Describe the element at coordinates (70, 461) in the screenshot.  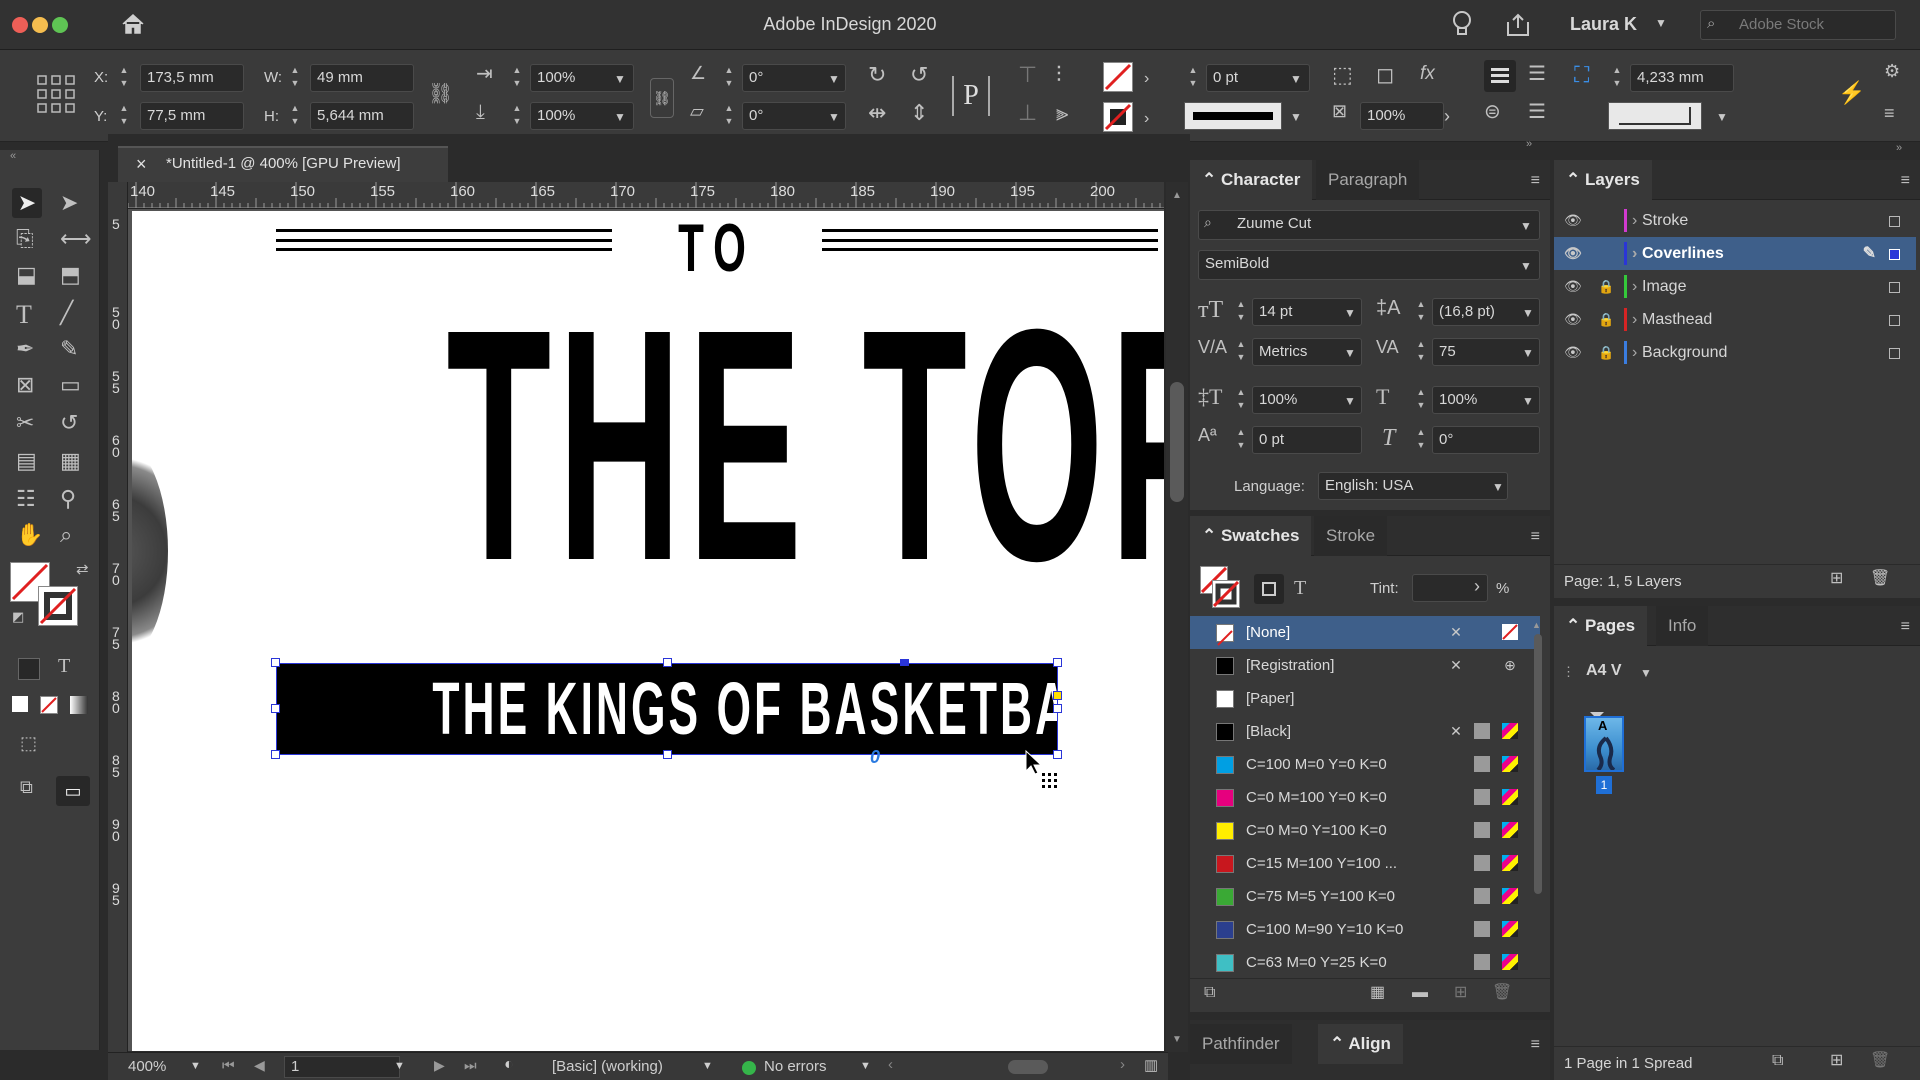
I see `gradient-feather-tool-icon: ▦` at that location.